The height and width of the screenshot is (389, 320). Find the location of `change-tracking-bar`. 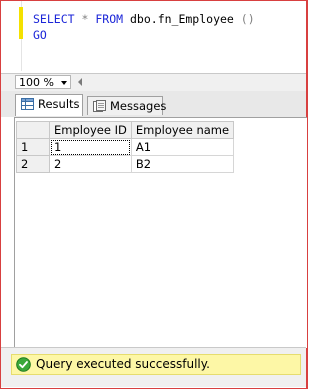

change-tracking-bar is located at coordinates (21, 23).